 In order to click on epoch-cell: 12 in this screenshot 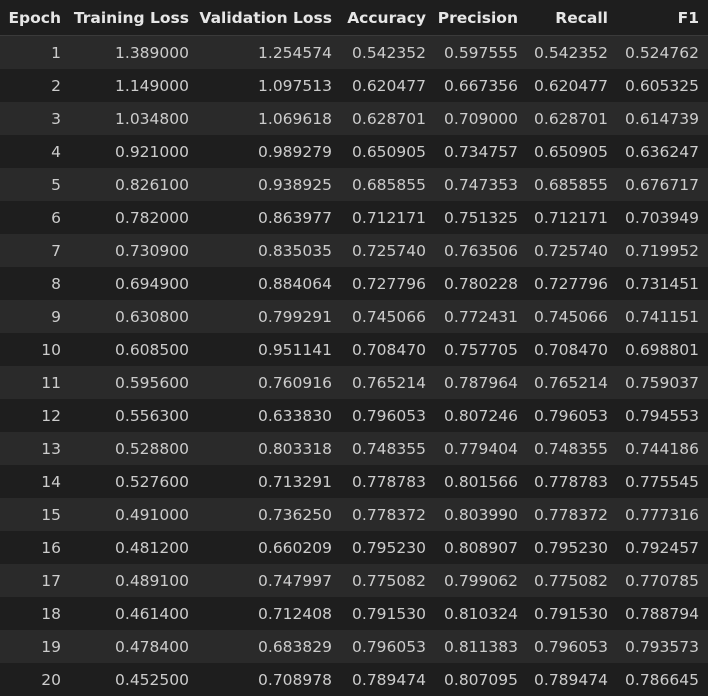, I will do `click(35, 415)`.